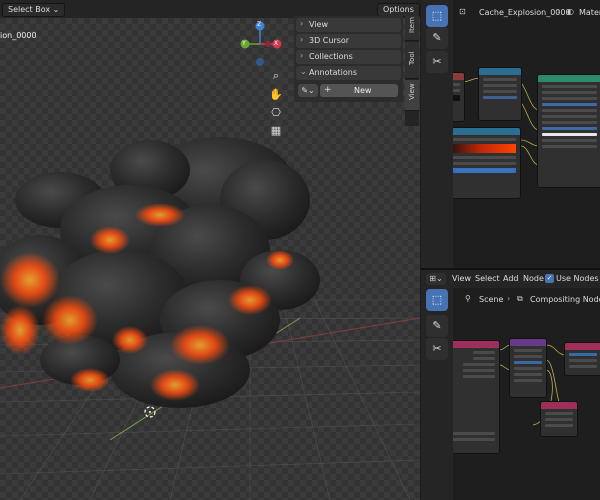  I want to click on shader-breadcrumb: ⊡ Cache_Explosion_0000 › ◐ Mater, so click(526, 13).